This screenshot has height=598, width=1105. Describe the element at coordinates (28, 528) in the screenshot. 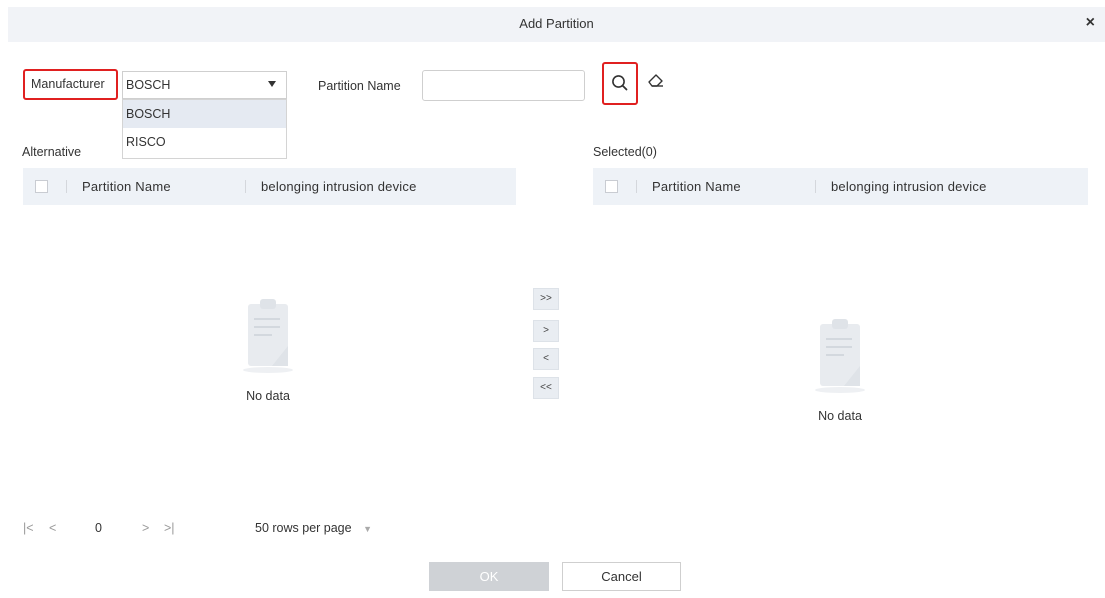

I see `first-page-button: |<` at that location.